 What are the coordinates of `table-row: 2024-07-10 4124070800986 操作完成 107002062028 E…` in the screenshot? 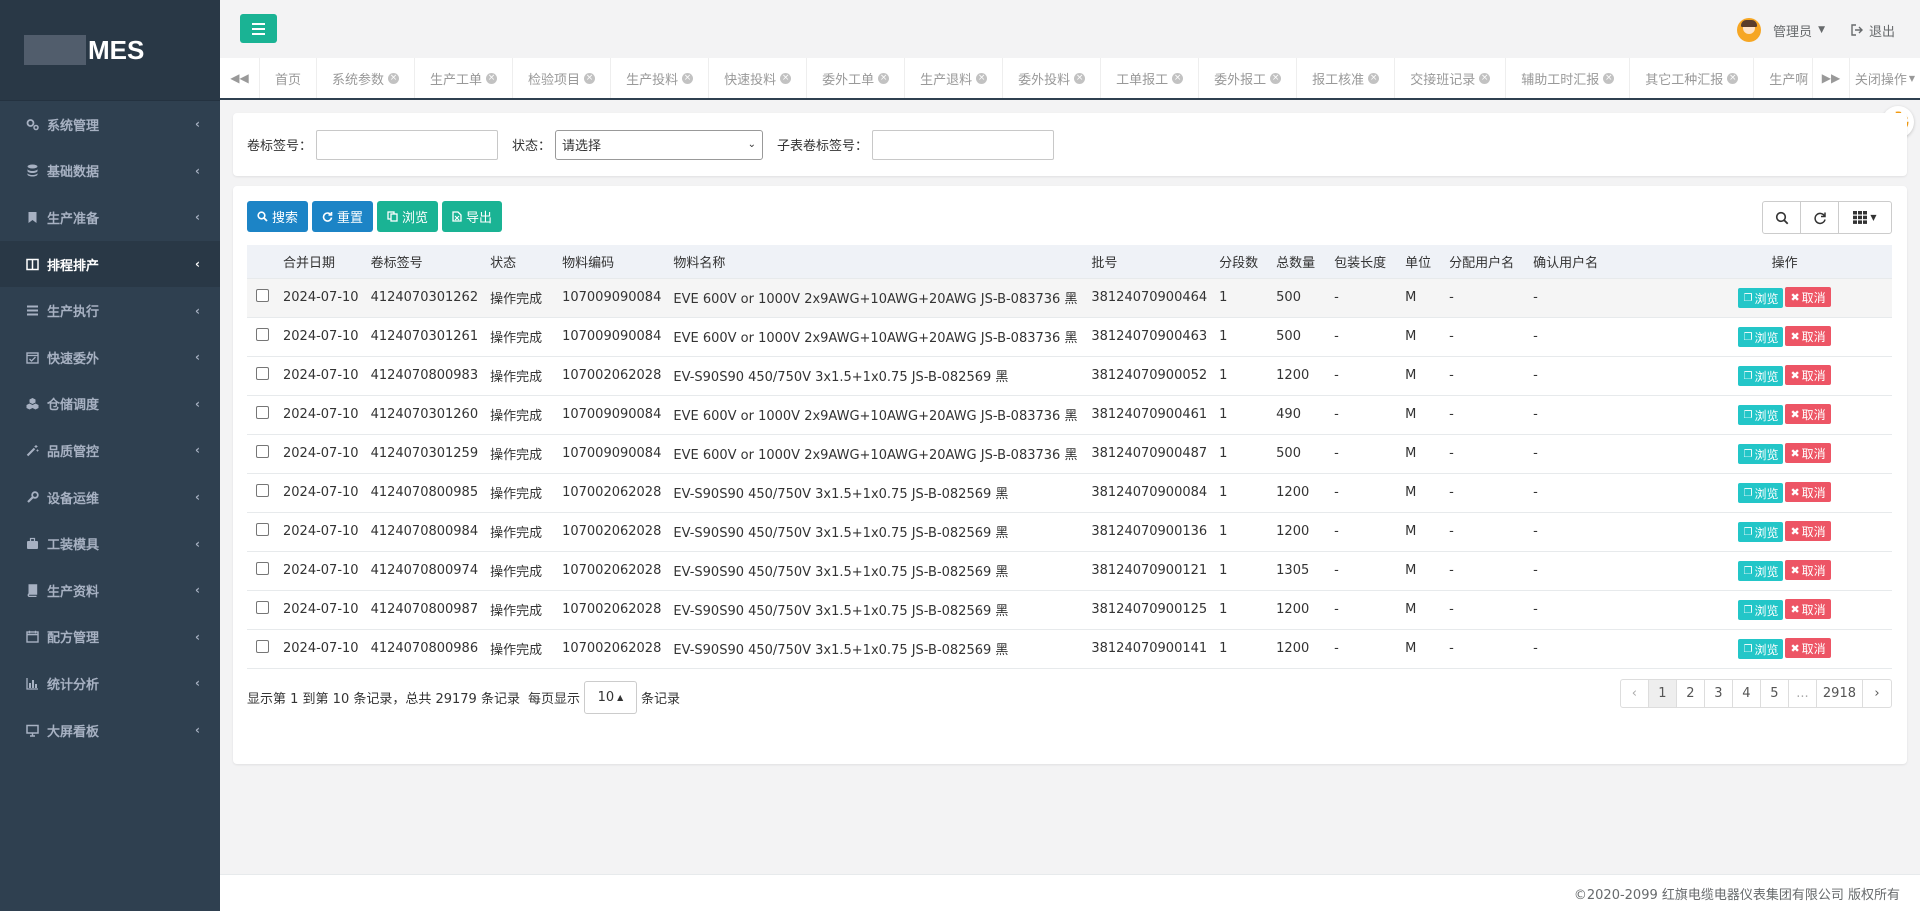 It's located at (1069, 648).